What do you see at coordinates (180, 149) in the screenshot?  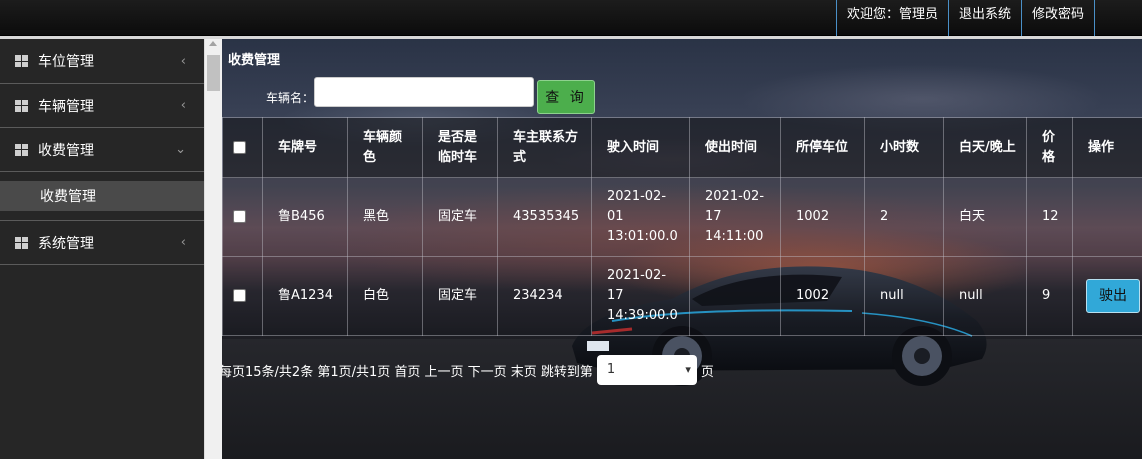 I see `chevron-down-icon: ⌄` at bounding box center [180, 149].